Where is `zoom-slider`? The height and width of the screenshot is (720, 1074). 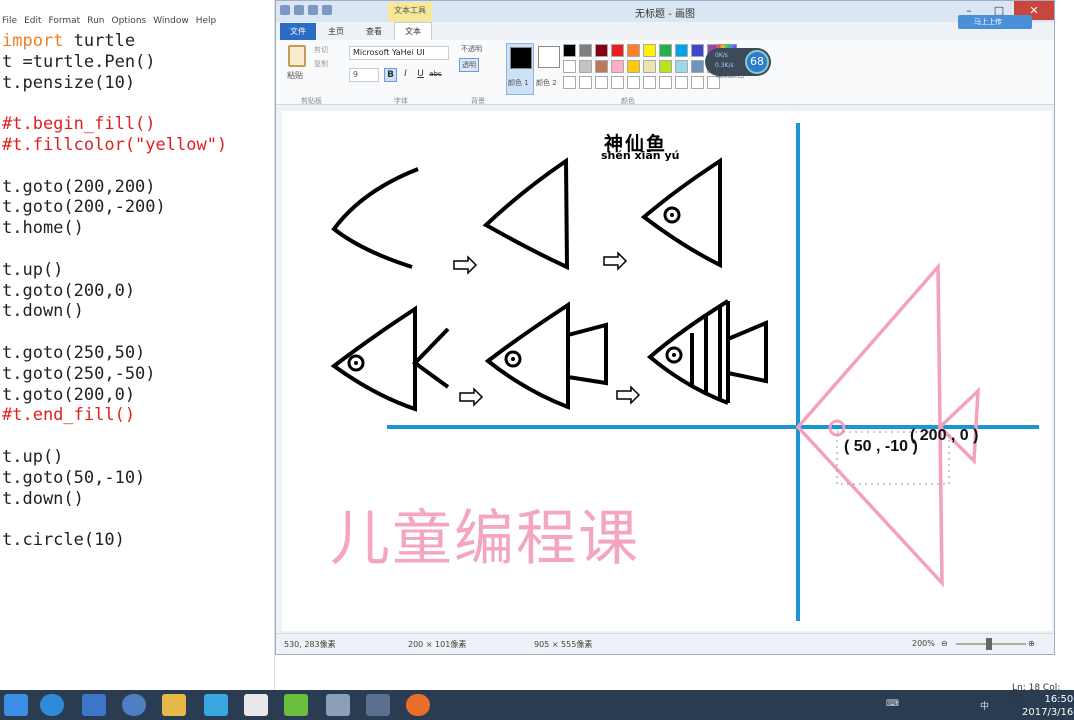
zoom-slider is located at coordinates (991, 644).